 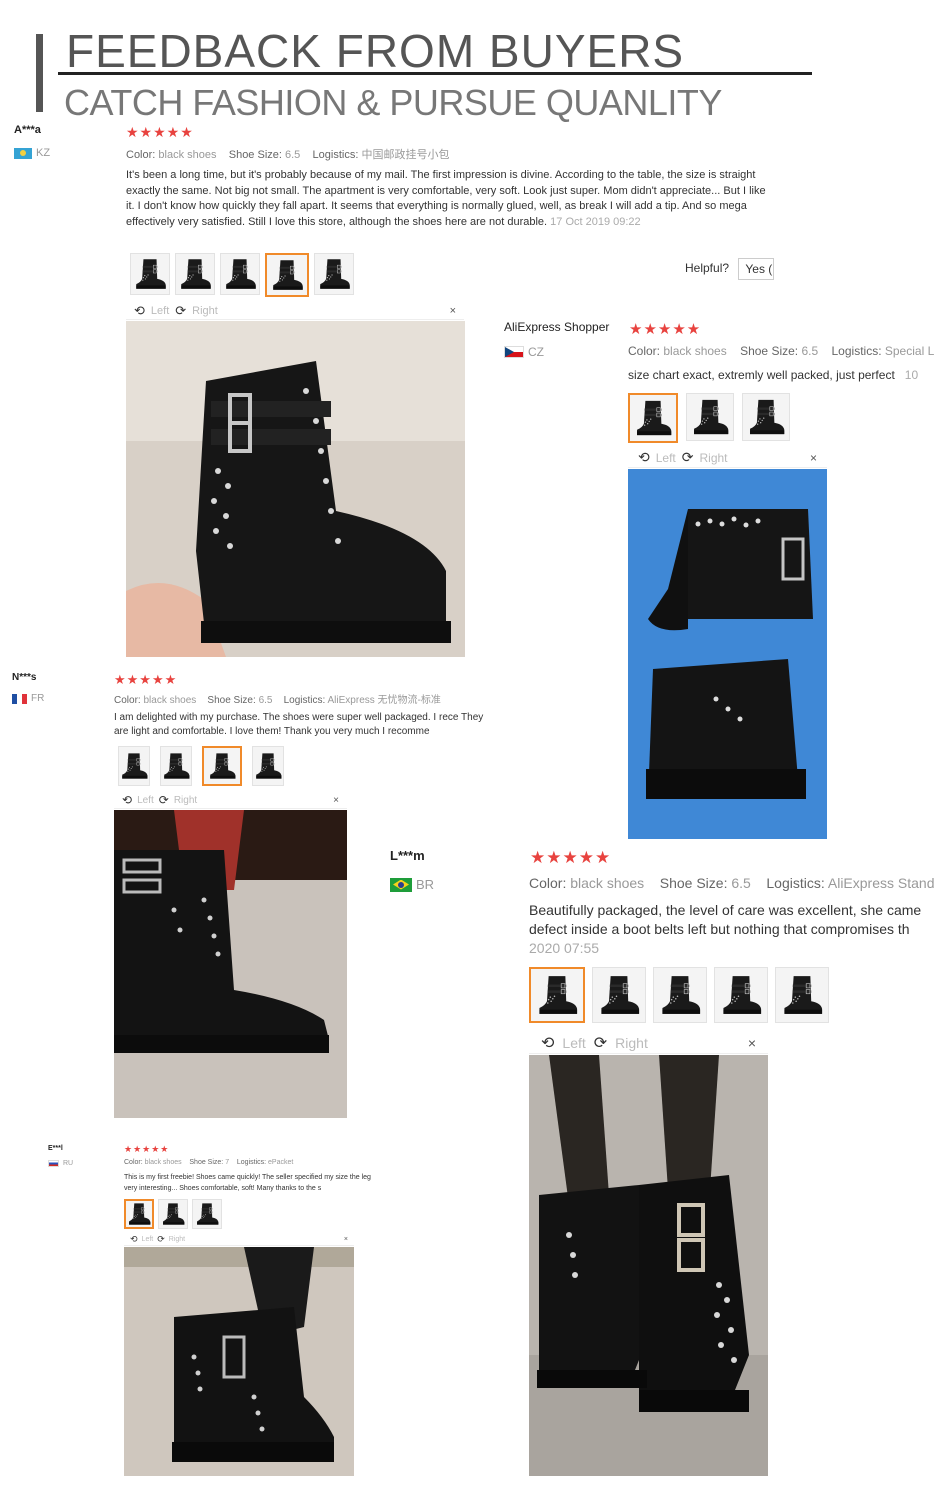 What do you see at coordinates (405, 155) in the screenshot?
I see `logistics-value: 中国邮政挂号小包` at bounding box center [405, 155].